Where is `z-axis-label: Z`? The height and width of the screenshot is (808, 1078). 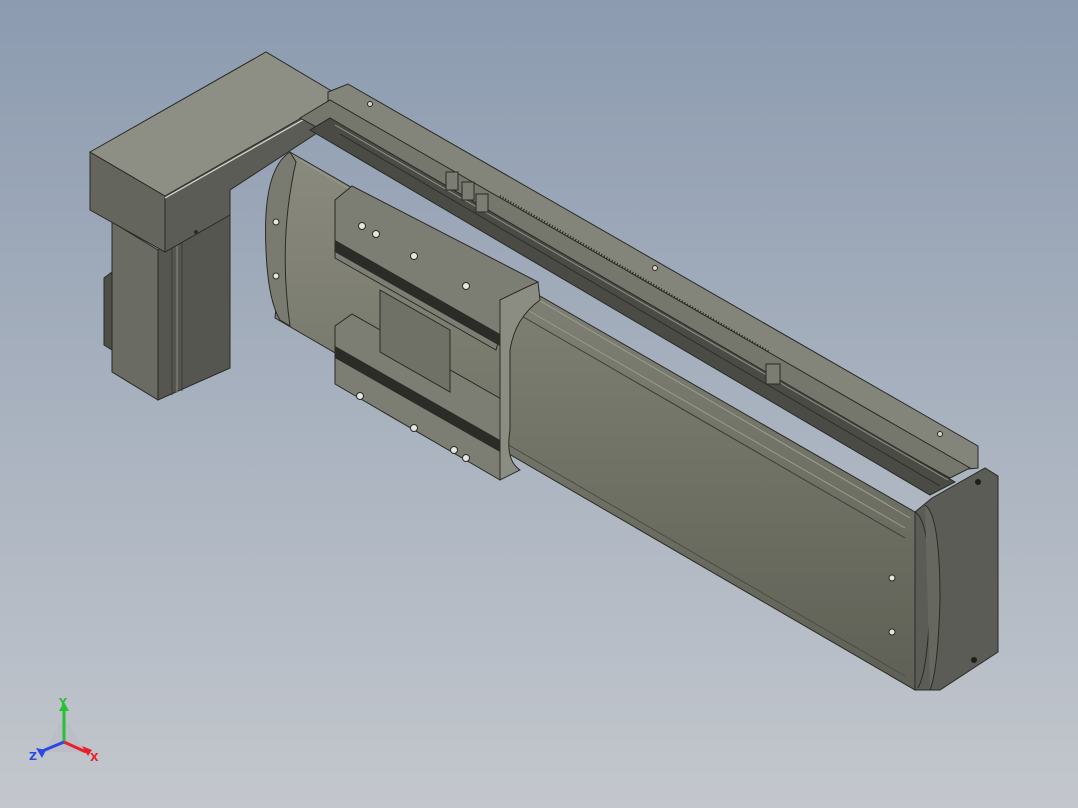
z-axis-label: Z is located at coordinates (33, 756).